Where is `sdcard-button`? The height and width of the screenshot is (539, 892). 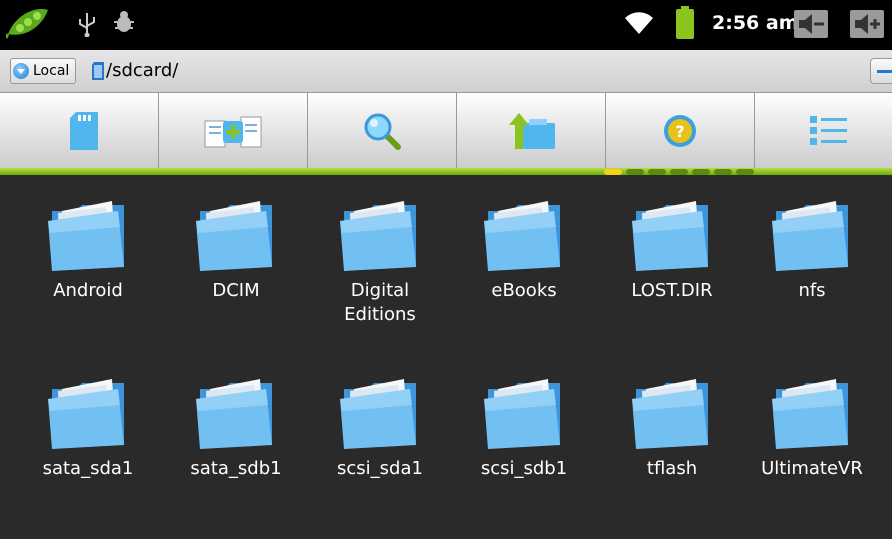
sdcard-button is located at coordinates (84, 130).